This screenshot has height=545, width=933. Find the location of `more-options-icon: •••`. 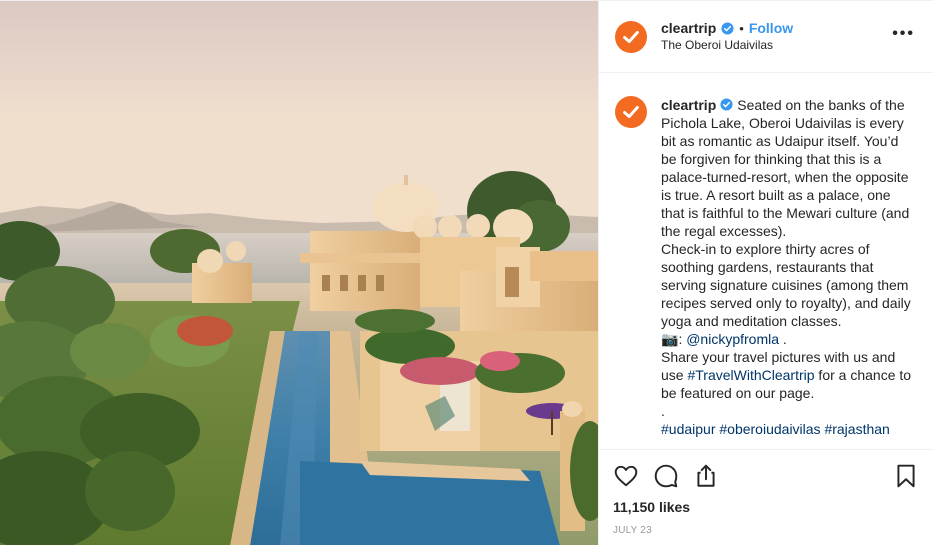

more-options-icon: ••• is located at coordinates (904, 37).